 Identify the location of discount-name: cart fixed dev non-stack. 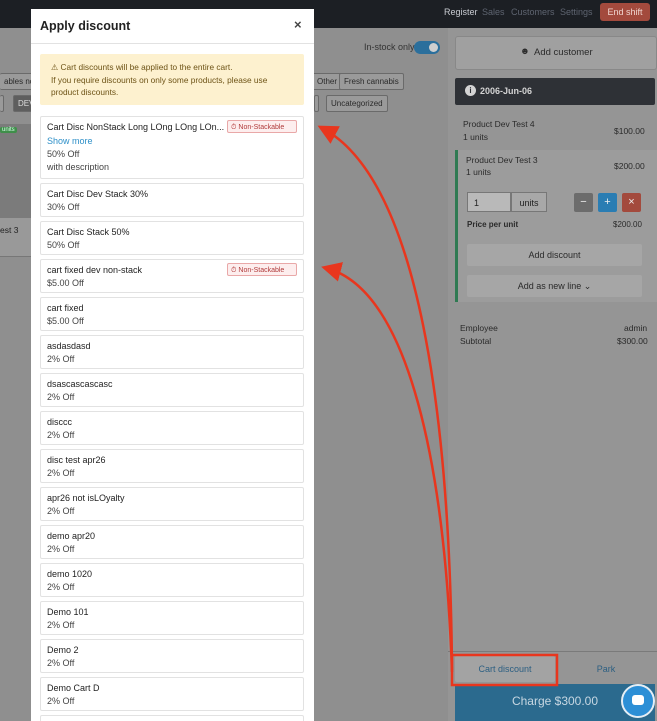
(95, 270).